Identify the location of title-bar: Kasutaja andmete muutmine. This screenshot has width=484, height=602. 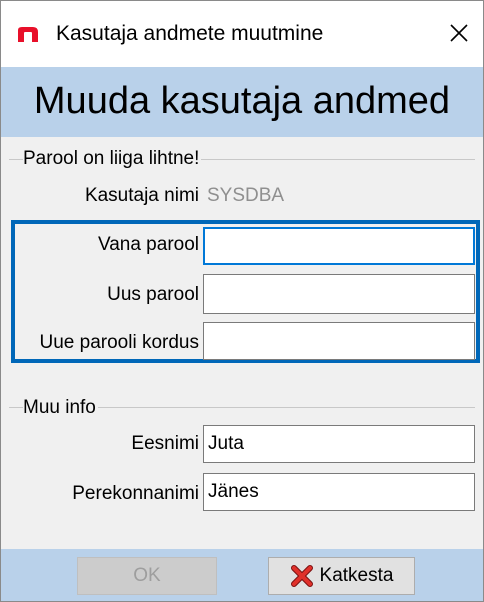
(242, 34).